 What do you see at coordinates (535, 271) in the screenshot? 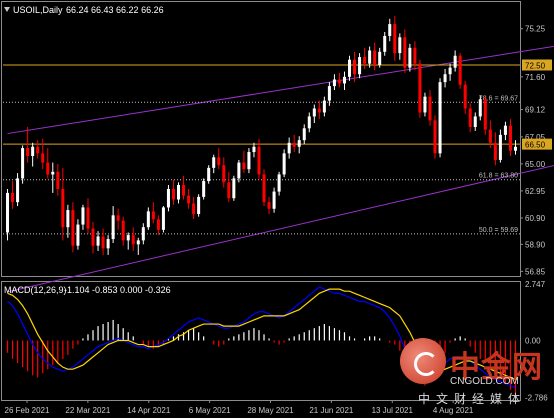
I see `price-tick-10: 56.85` at bounding box center [535, 271].